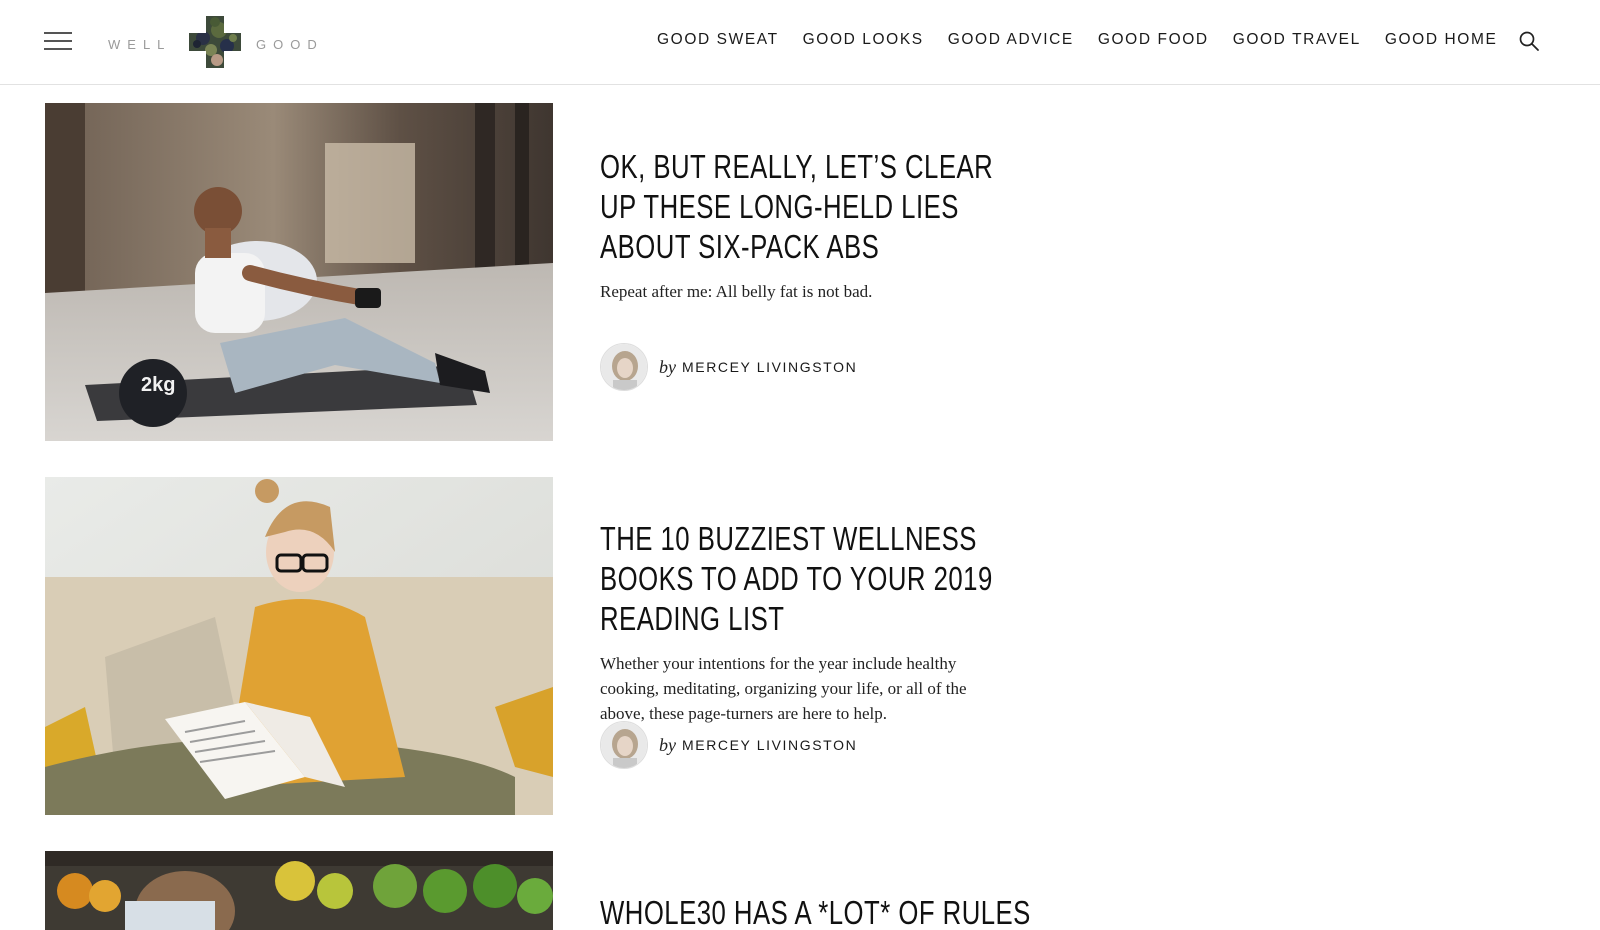  I want to click on nav-good-advice: GOOD ADVICE, so click(1011, 40).